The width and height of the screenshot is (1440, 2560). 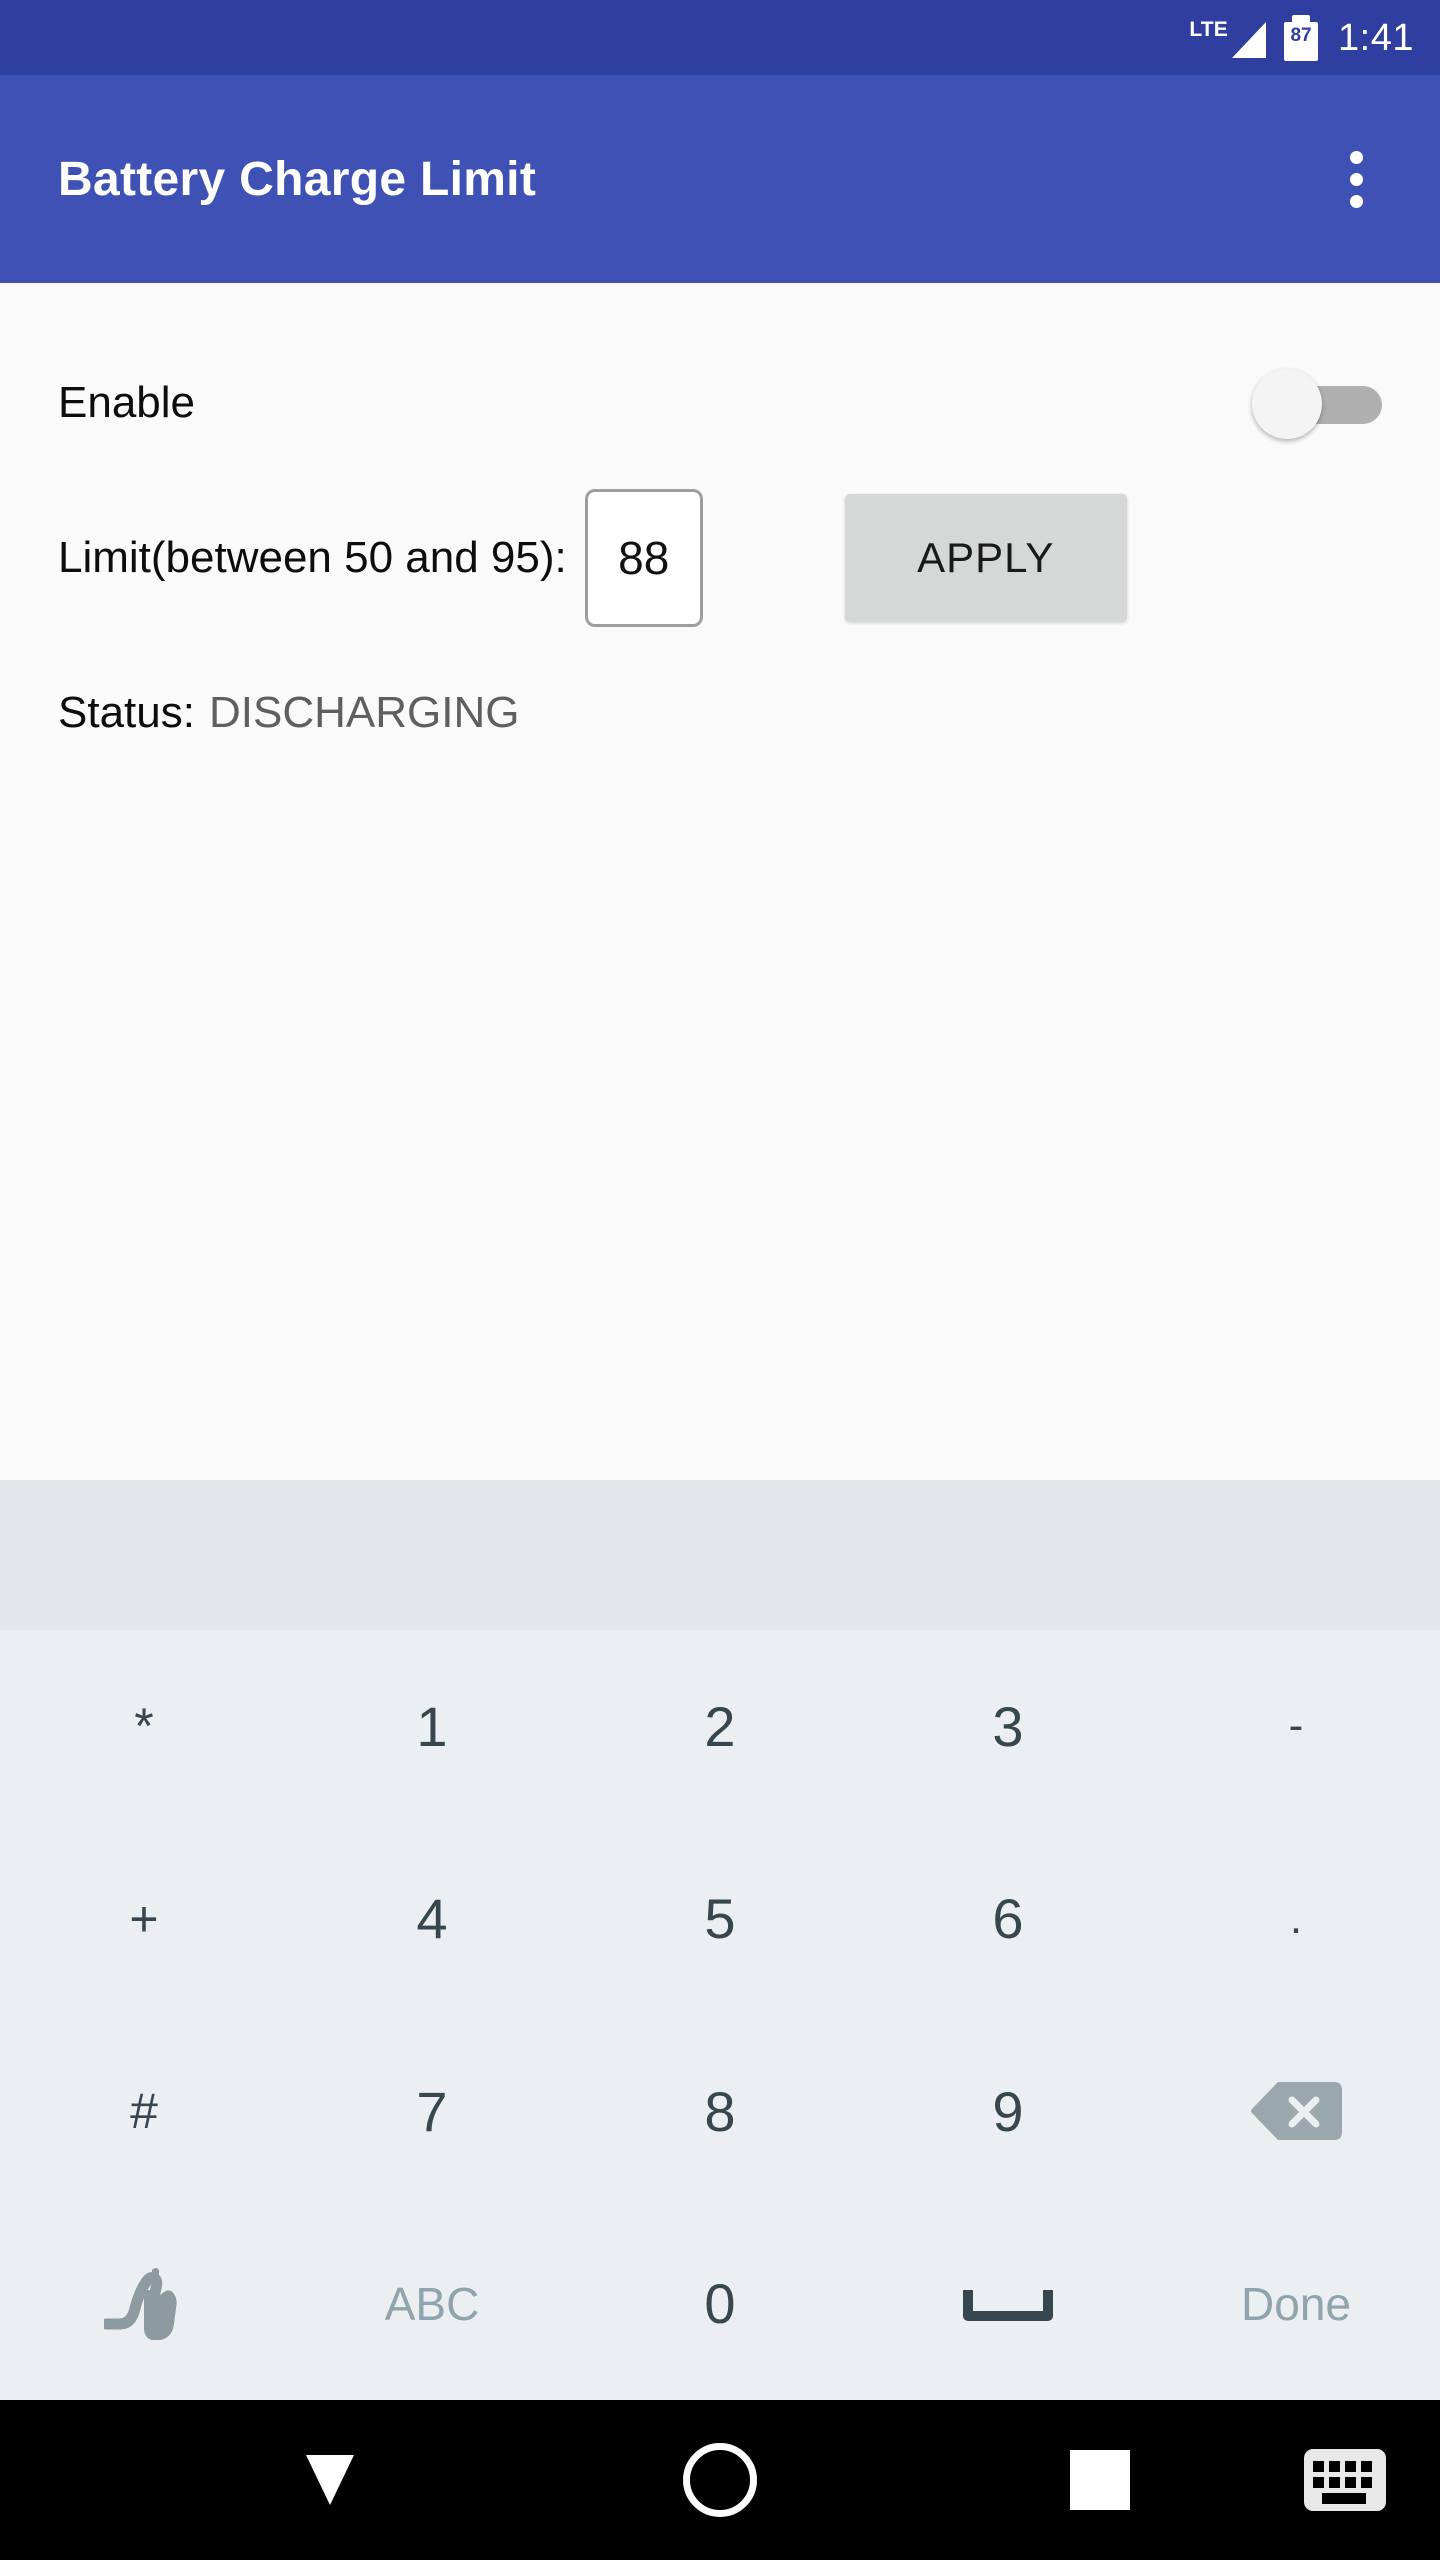 What do you see at coordinates (1296, 2304) in the screenshot?
I see `key-done: Done` at bounding box center [1296, 2304].